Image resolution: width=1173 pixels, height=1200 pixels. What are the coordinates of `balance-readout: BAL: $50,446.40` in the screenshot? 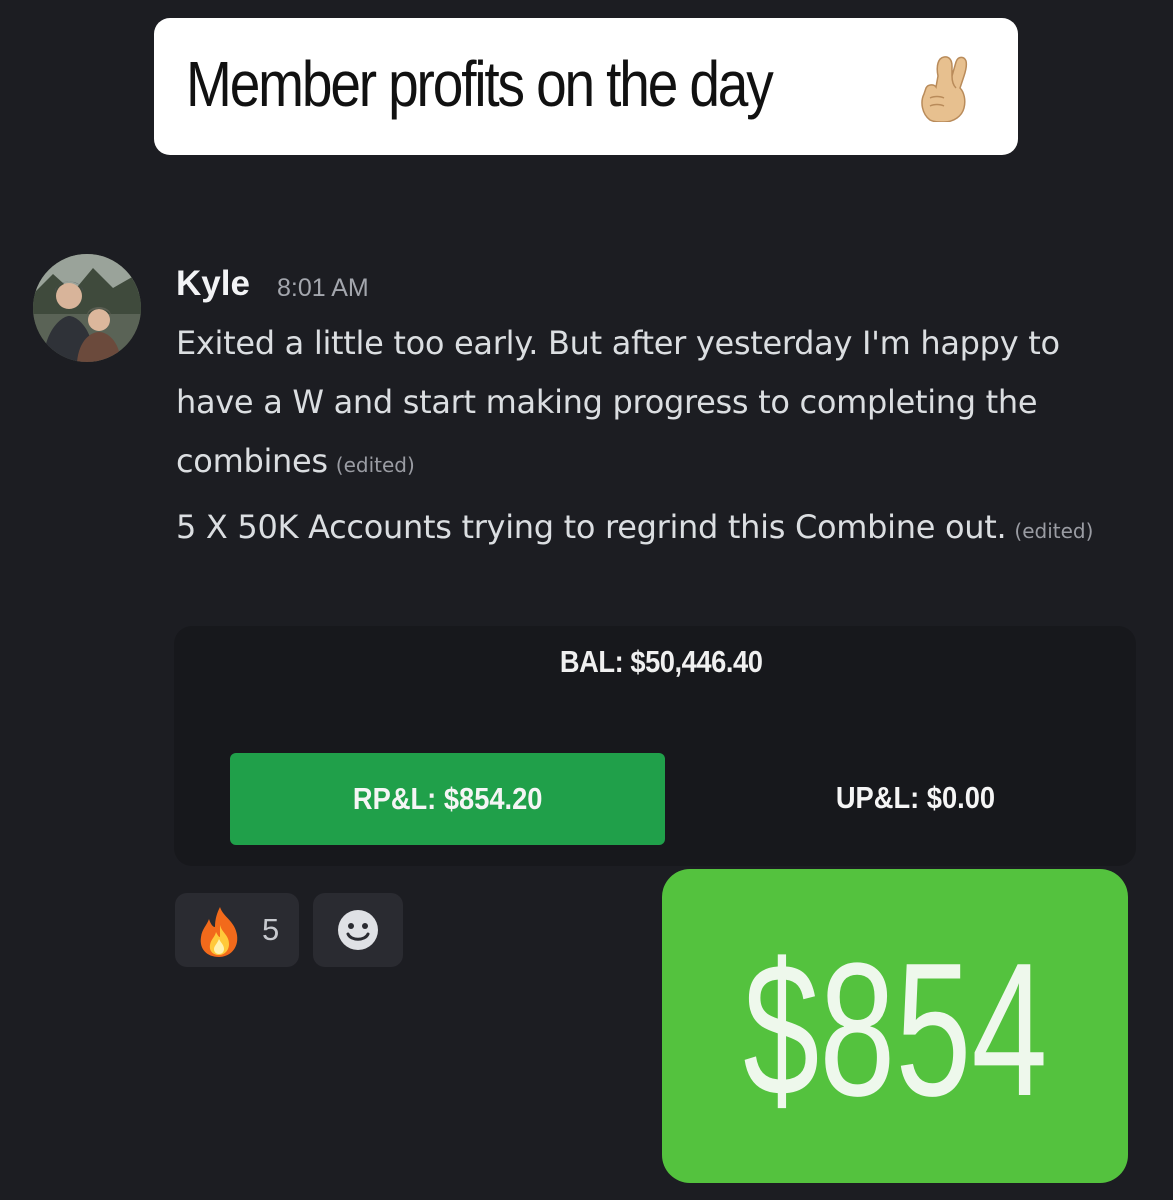 It's located at (586, 662).